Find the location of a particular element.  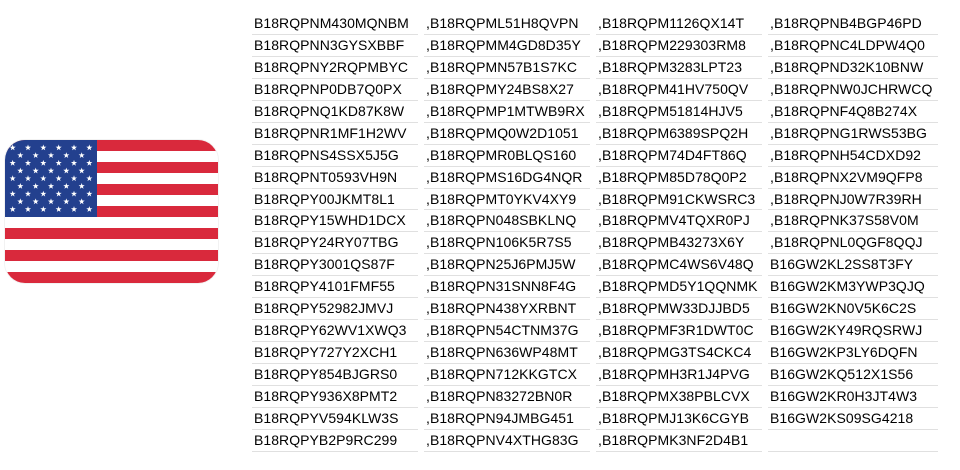

id-cell: ,B18RQPMT0YKV4XY9 is located at coordinates (510, 200).